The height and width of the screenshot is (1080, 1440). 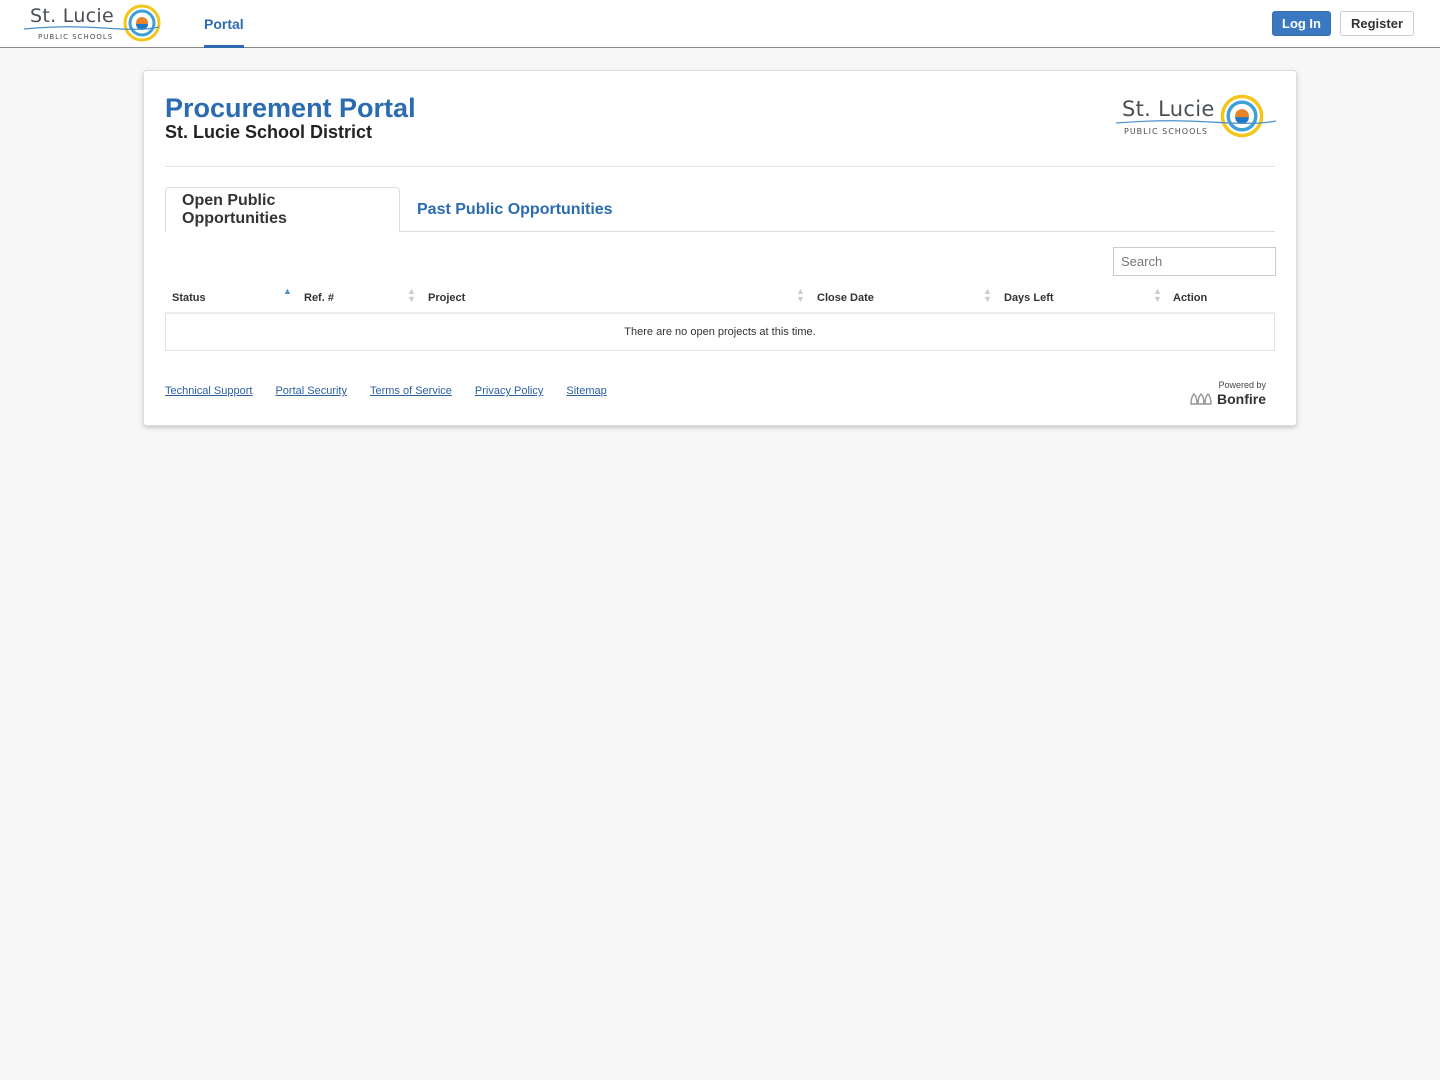 I want to click on column-label: Days Left, so click(x=1029, y=298).